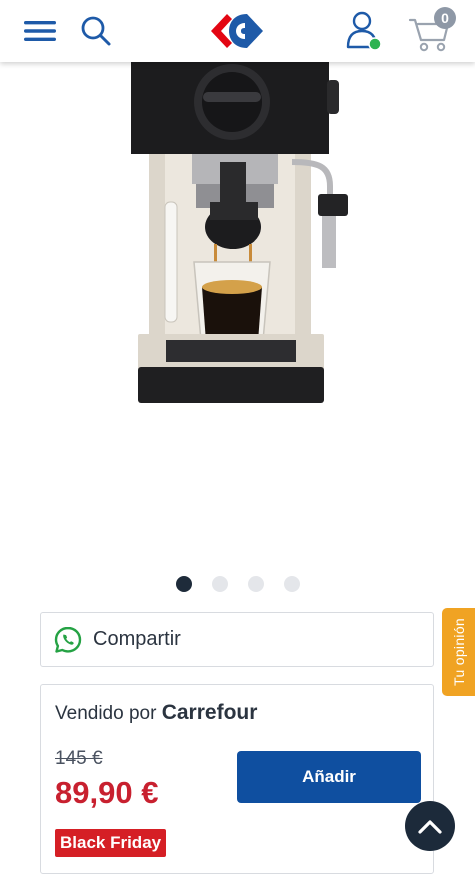  Describe the element at coordinates (107, 792) in the screenshot. I see `current-price: 89,90 €` at that location.